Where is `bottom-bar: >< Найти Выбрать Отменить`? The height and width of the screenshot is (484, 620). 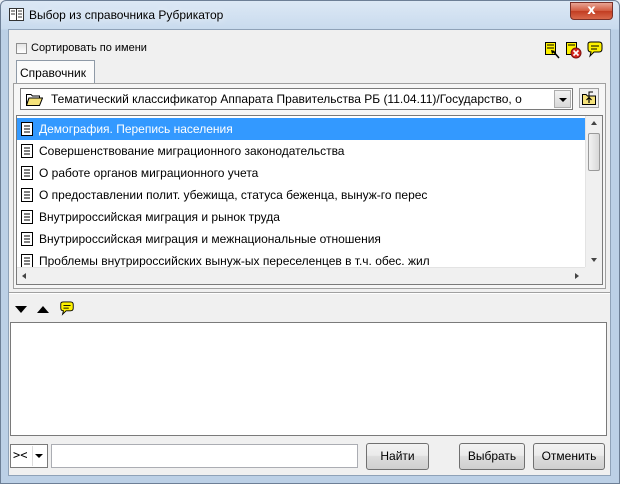 bottom-bar: >< Найти Выбрать Отменить is located at coordinates (309, 459).